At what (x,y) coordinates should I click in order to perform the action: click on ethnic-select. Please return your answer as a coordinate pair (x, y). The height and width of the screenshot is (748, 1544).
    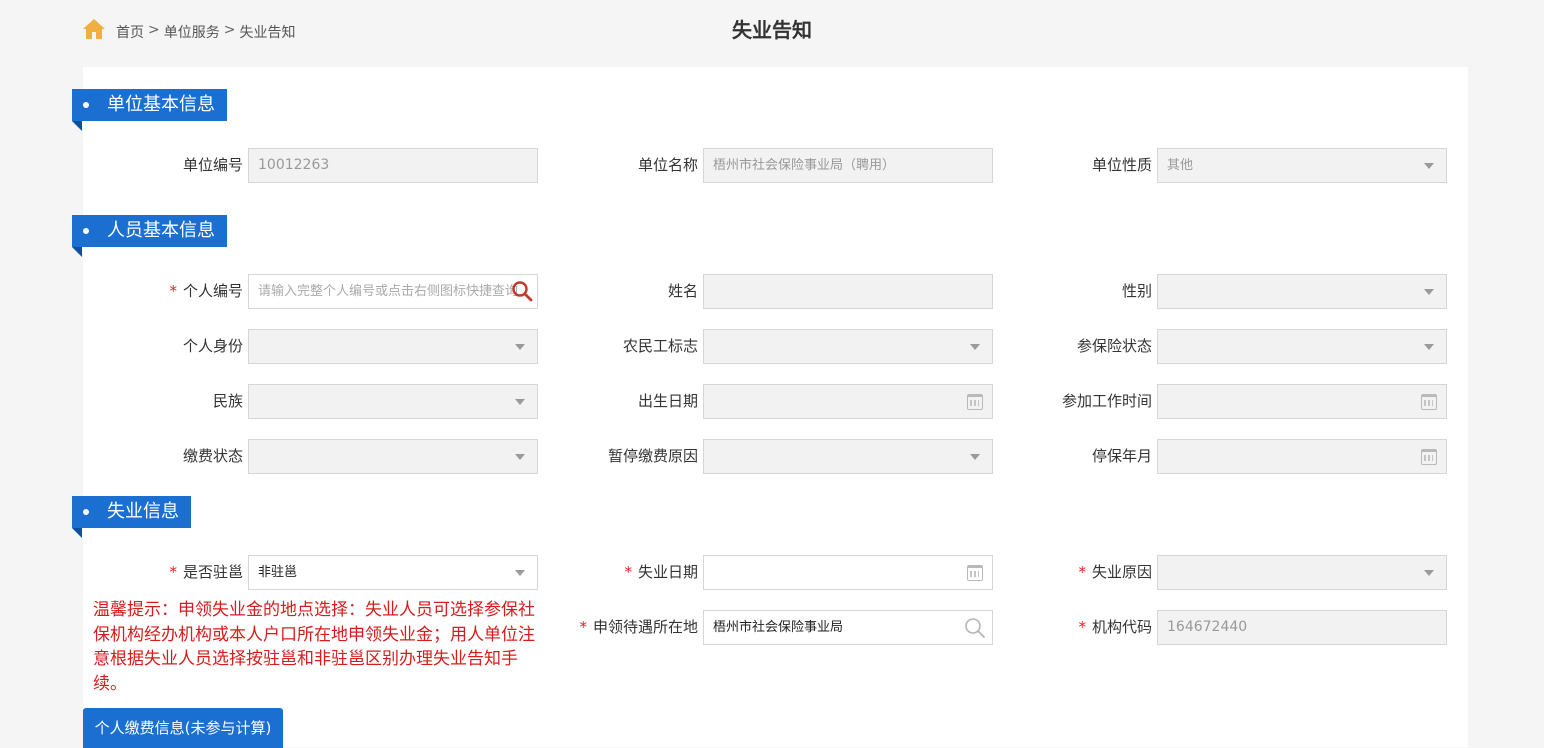
    Looking at the image, I should click on (393, 401).